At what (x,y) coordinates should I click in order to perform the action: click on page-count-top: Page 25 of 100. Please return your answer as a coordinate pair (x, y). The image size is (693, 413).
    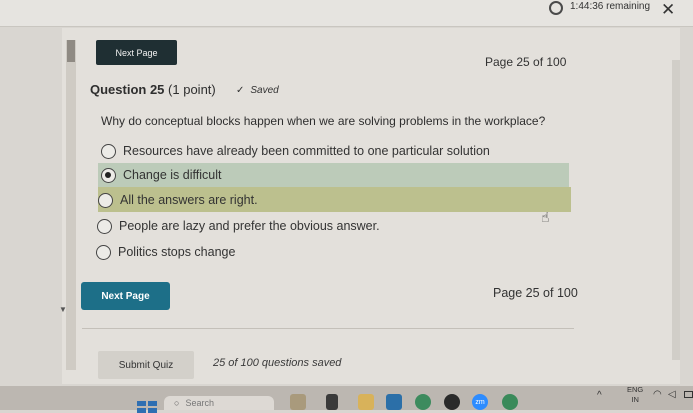
    Looking at the image, I should click on (526, 62).